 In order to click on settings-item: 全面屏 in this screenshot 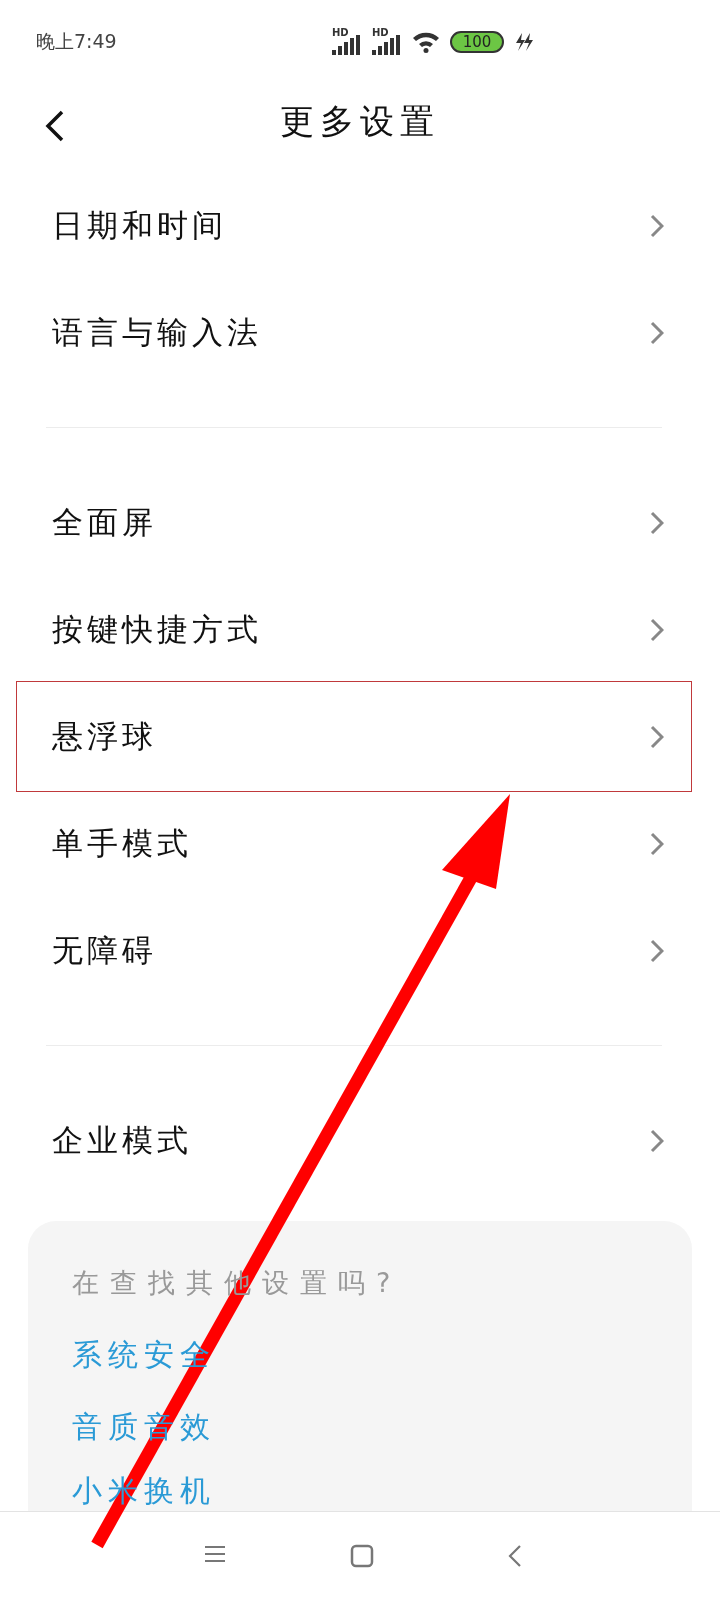, I will do `click(360, 522)`.